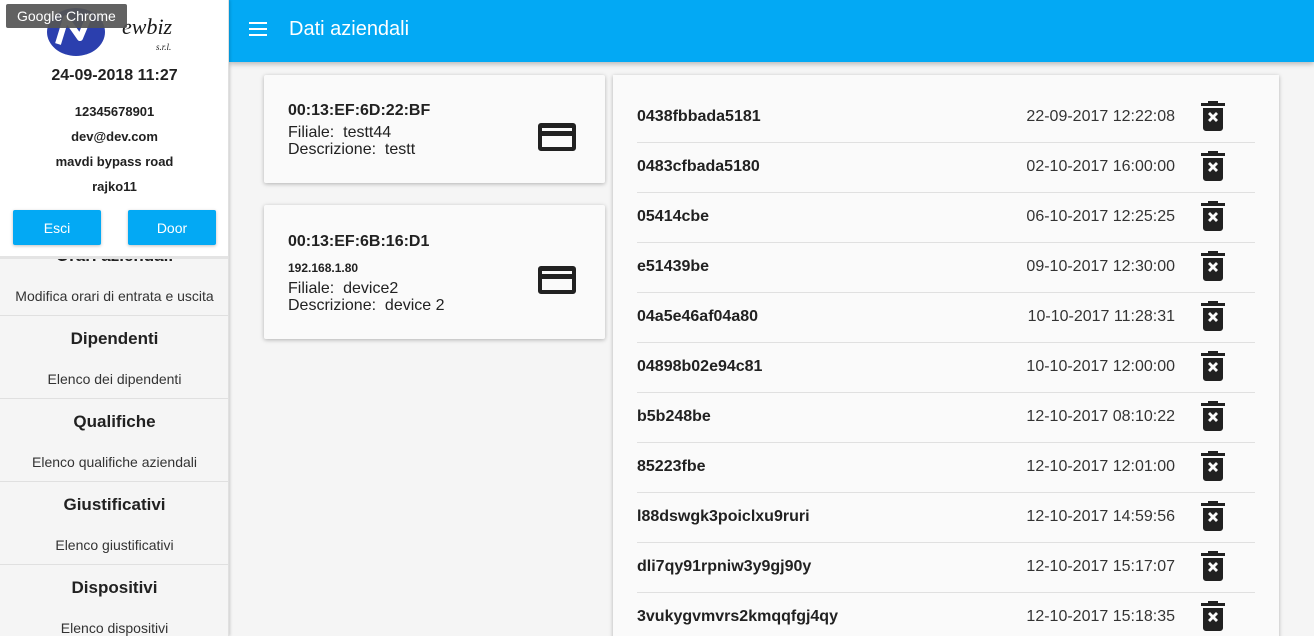  What do you see at coordinates (946, 218) in the screenshot?
I see `badge-row: 05414cbe 06-10-2017 12:25:25` at bounding box center [946, 218].